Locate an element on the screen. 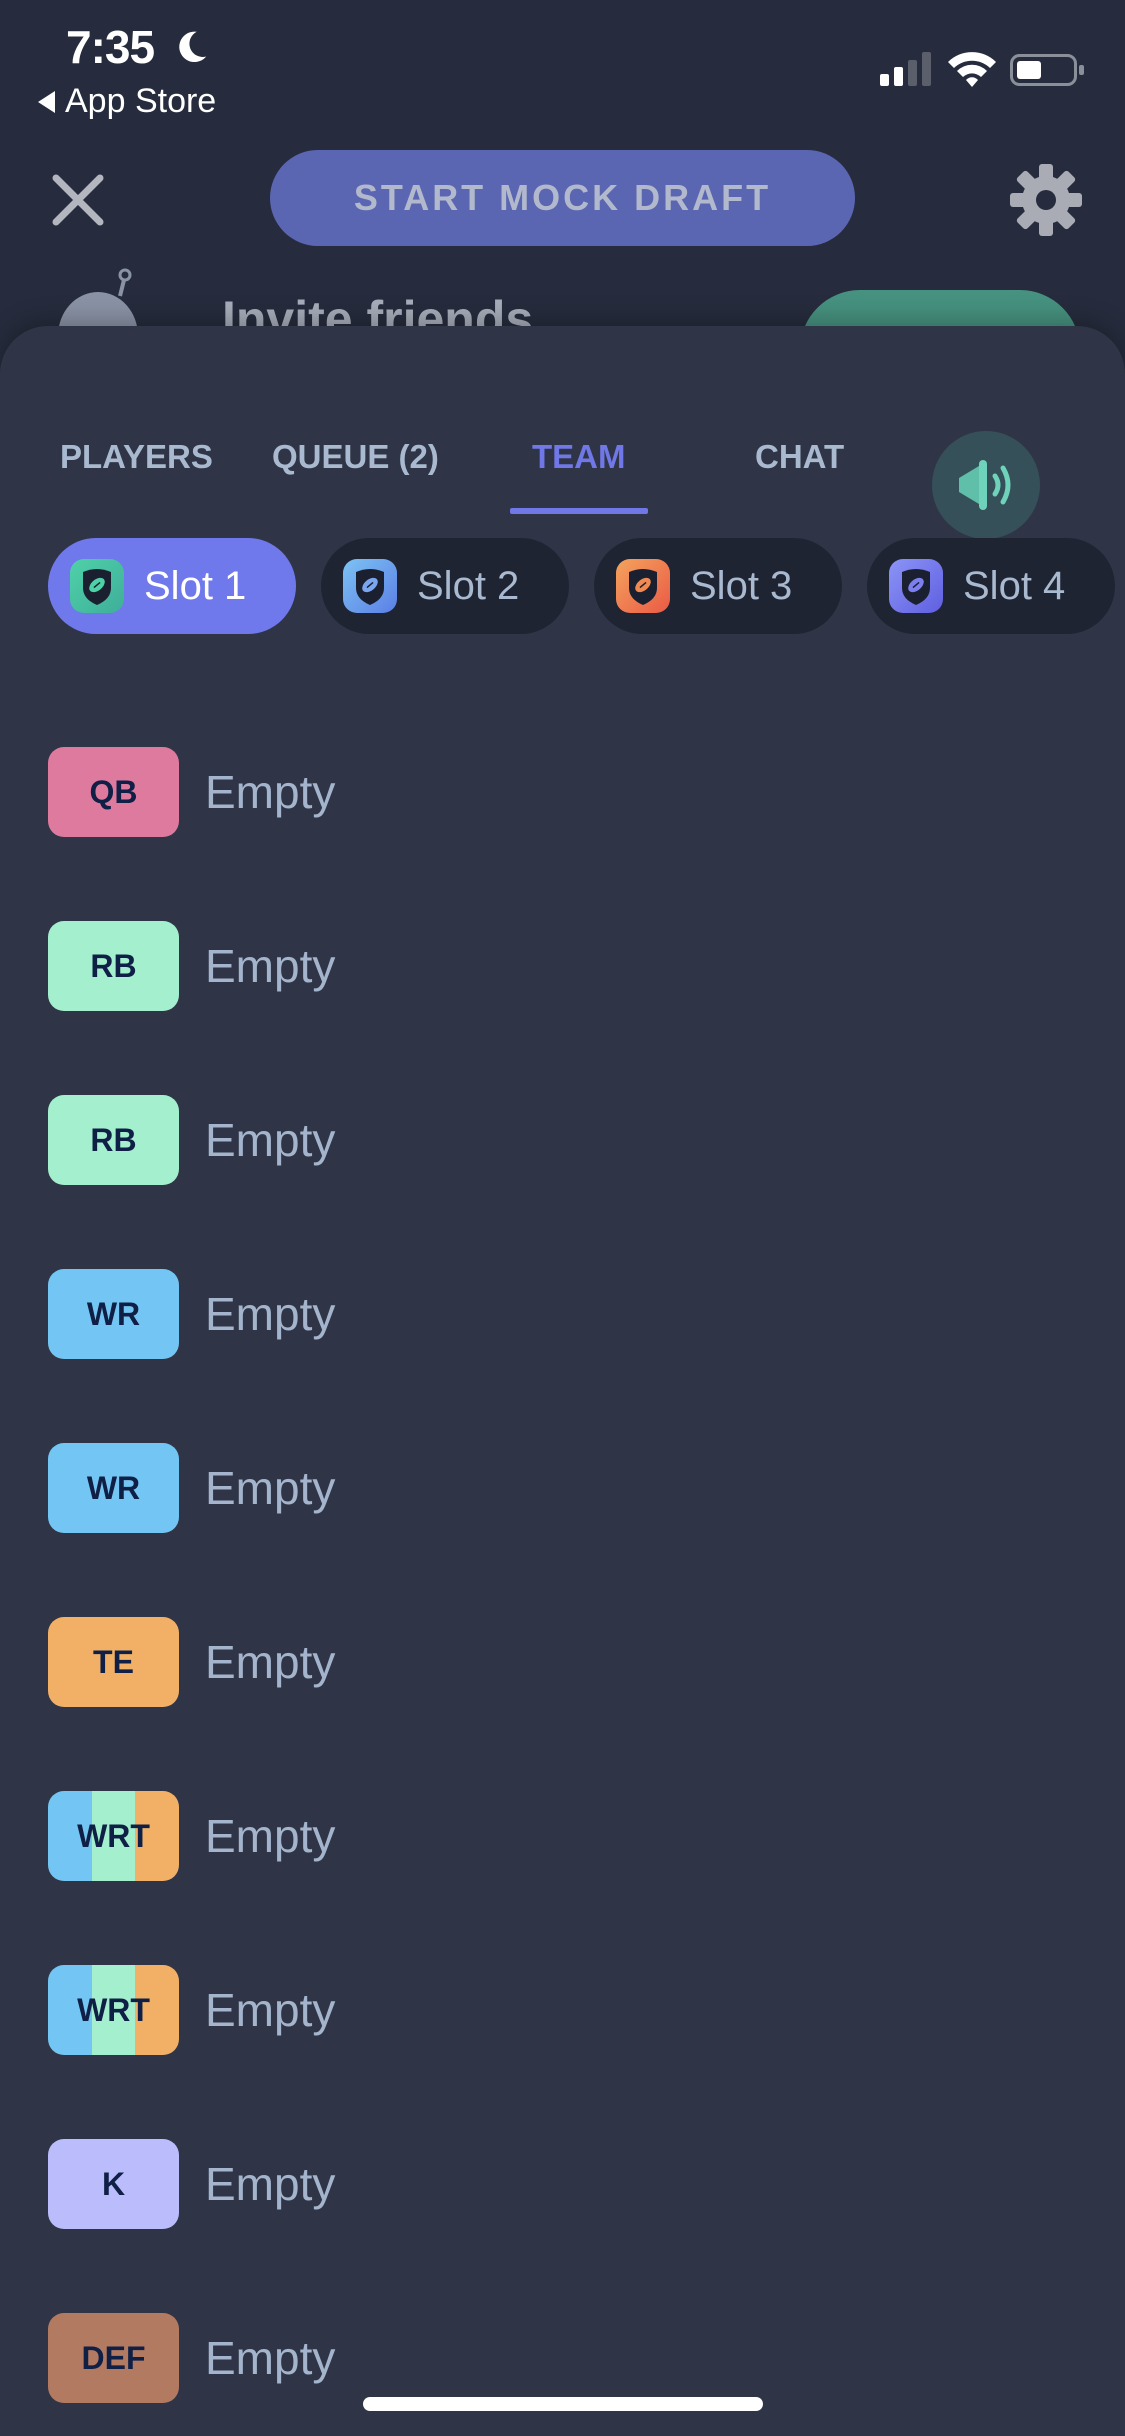  slot-chip-3: Slot 3 is located at coordinates (718, 586).